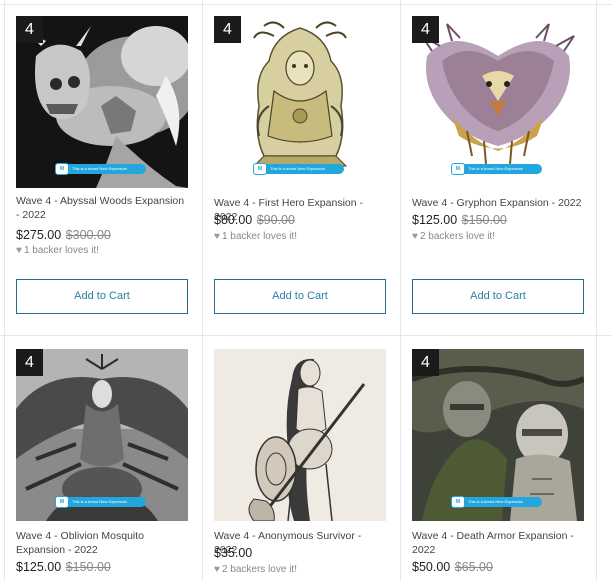 The image size is (612, 581). What do you see at coordinates (300, 220) in the screenshot?
I see `price-row: $80.00 $90.00` at bounding box center [300, 220].